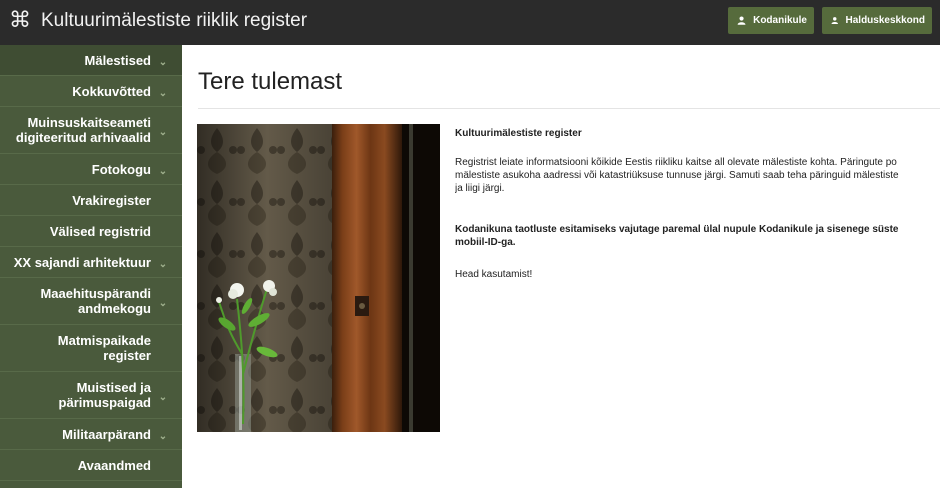 The image size is (940, 488). I want to click on citizen-button-label: Kodanikule, so click(780, 20).